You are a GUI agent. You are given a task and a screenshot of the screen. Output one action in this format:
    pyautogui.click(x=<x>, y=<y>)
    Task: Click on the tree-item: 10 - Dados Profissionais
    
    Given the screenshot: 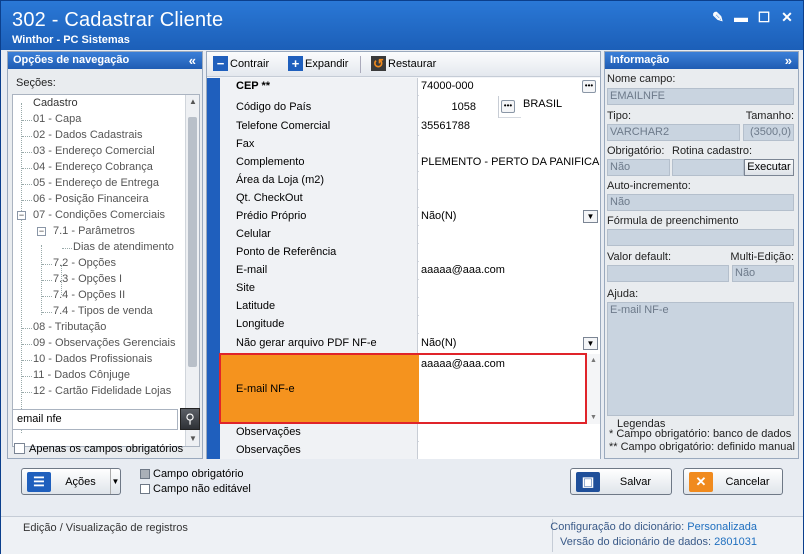 What is the action you would take?
    pyautogui.click(x=92, y=359)
    